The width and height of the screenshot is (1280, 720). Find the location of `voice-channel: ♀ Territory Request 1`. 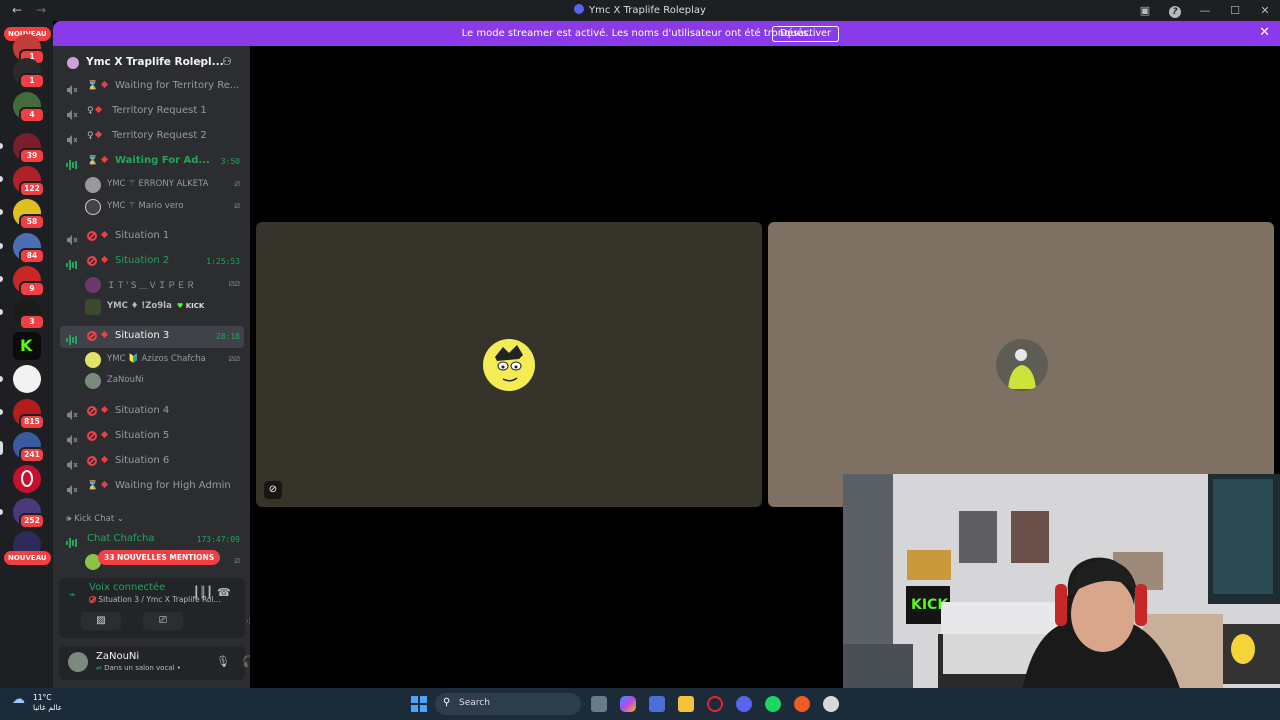

voice-channel: ♀ Territory Request 1 is located at coordinates (152, 112).